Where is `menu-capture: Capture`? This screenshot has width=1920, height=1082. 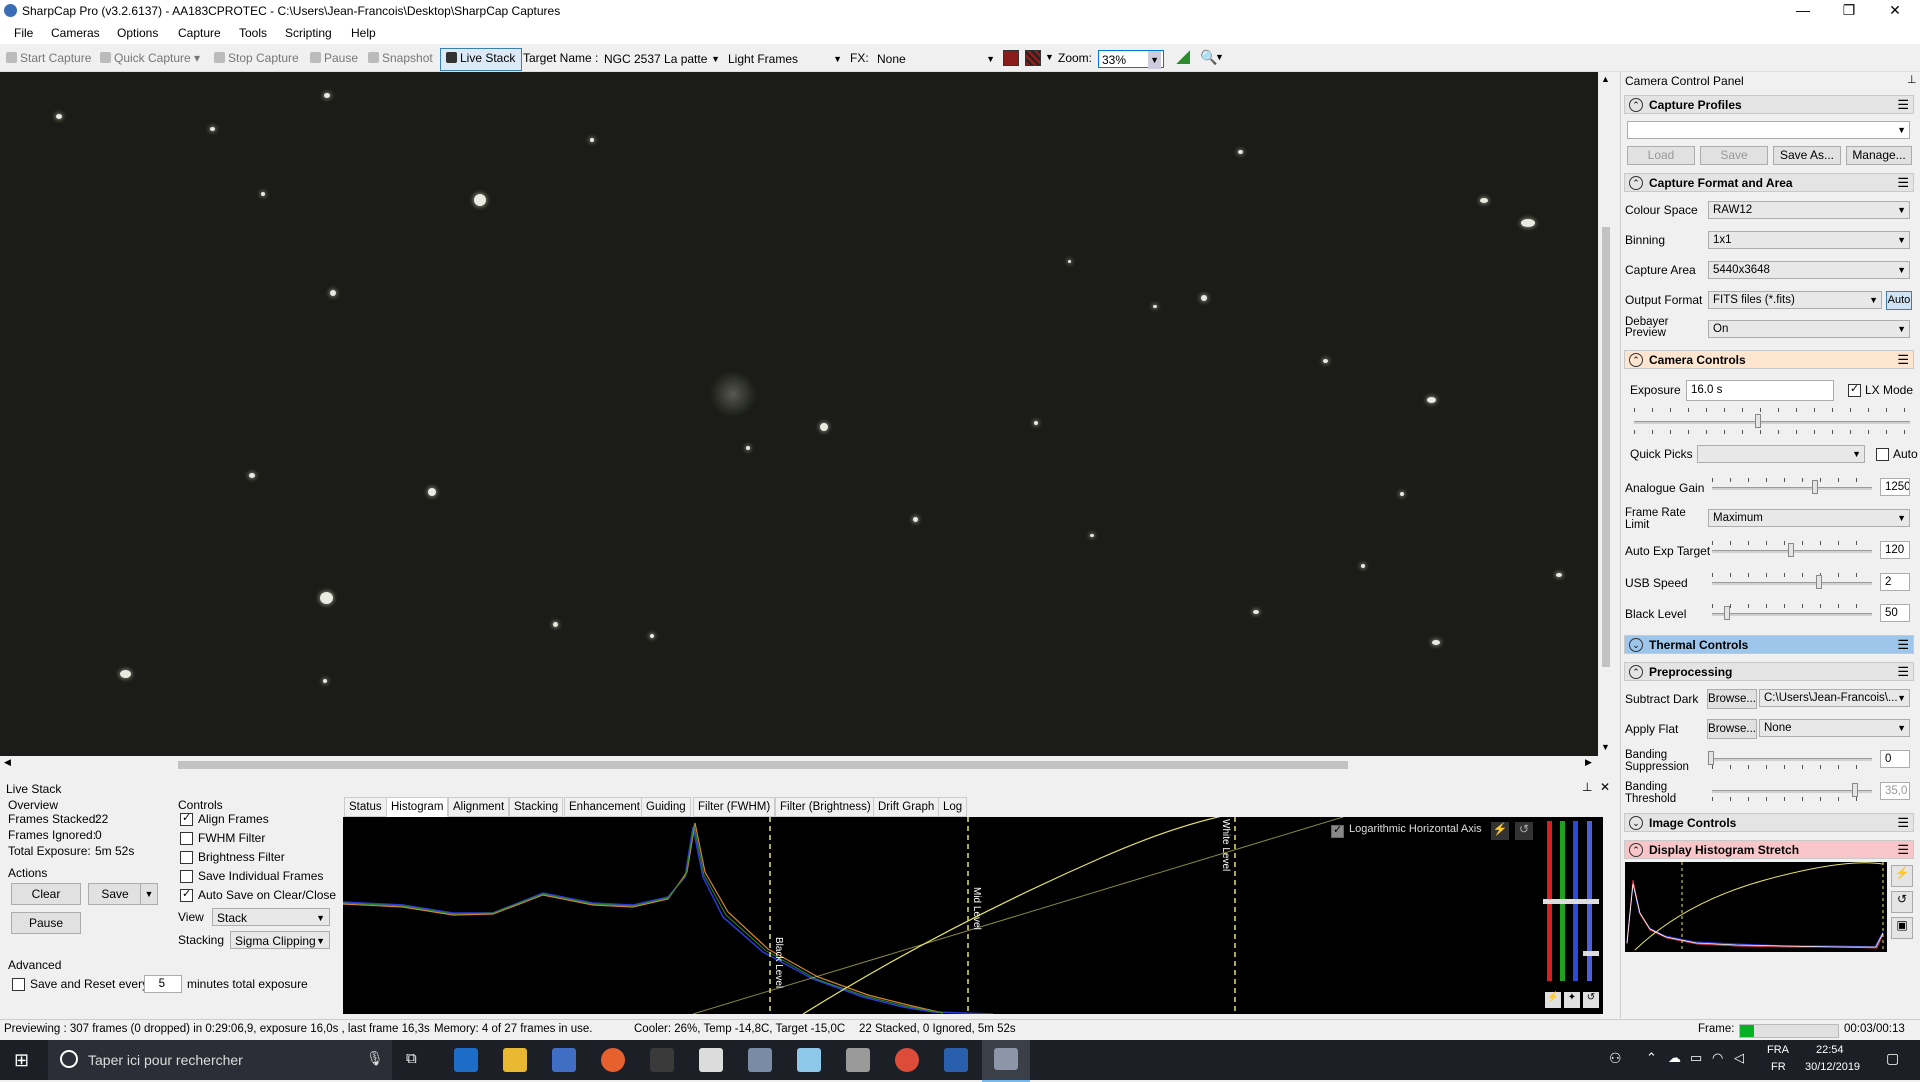 menu-capture: Capture is located at coordinates (199, 33).